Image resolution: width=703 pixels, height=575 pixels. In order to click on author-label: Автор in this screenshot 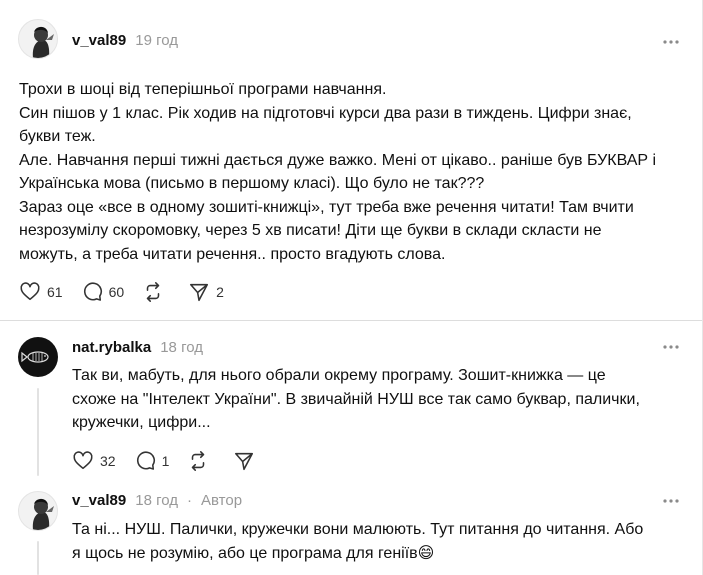, I will do `click(222, 500)`.